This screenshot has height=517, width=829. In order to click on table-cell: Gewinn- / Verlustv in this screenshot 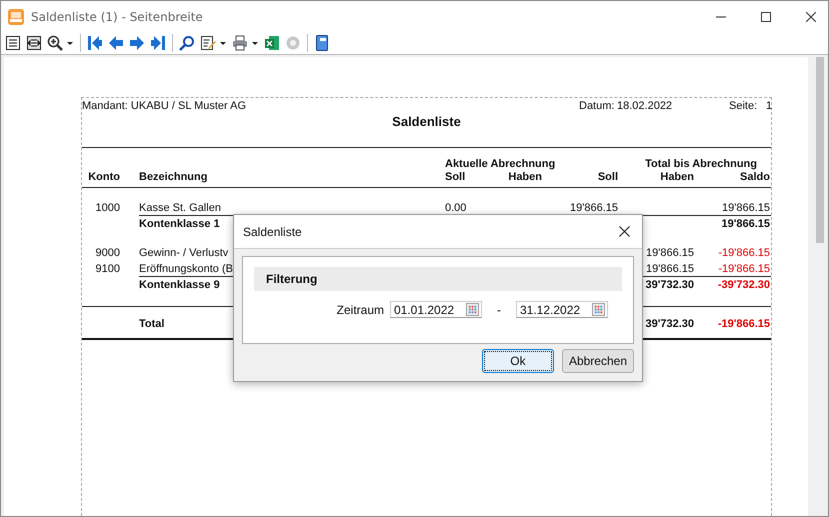, I will do `click(183, 253)`.